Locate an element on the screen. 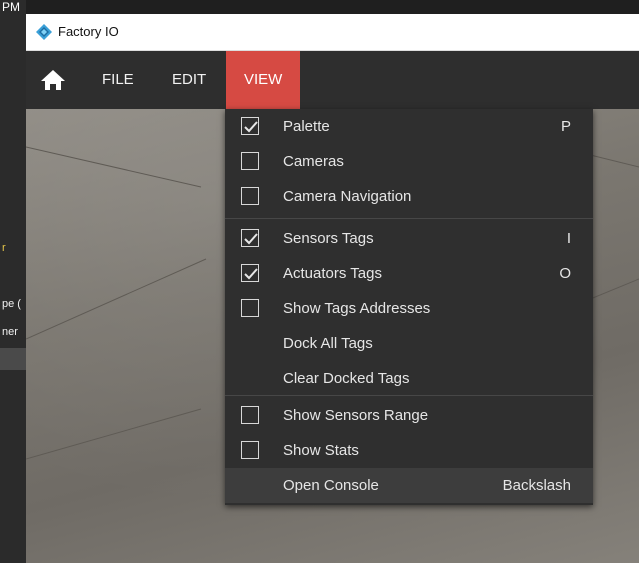  menu-item-shortcut: P is located at coordinates (565, 126).